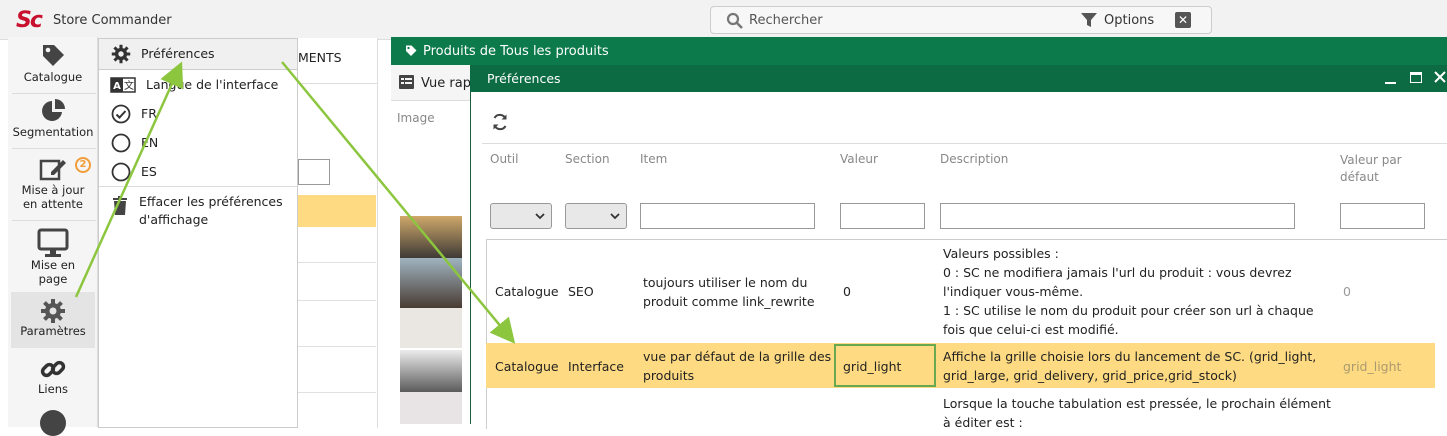  Describe the element at coordinates (540, 216) in the screenshot. I see `chevron-down-icon` at that location.